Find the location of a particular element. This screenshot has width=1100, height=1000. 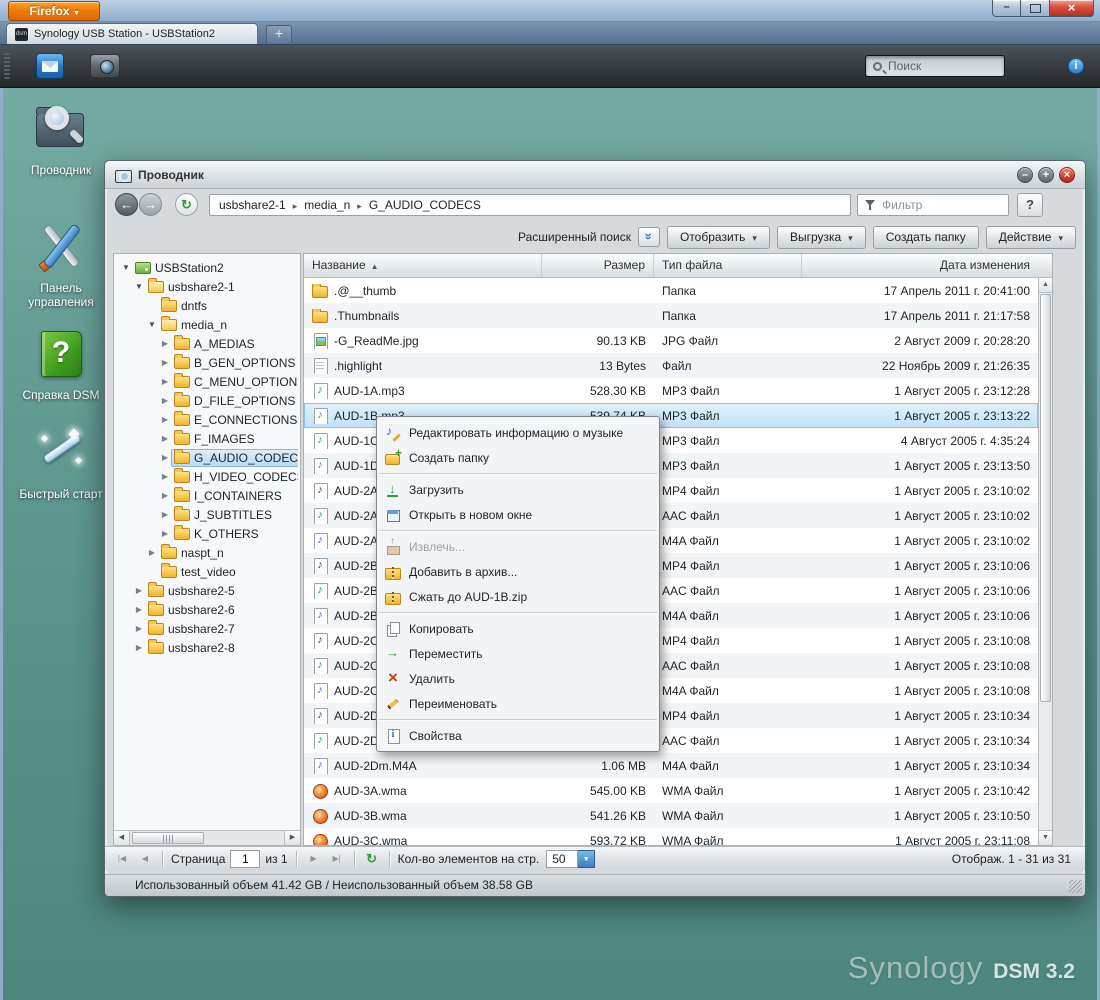

tree-item: C_MENU_OPTIONS is located at coordinates (207, 381).